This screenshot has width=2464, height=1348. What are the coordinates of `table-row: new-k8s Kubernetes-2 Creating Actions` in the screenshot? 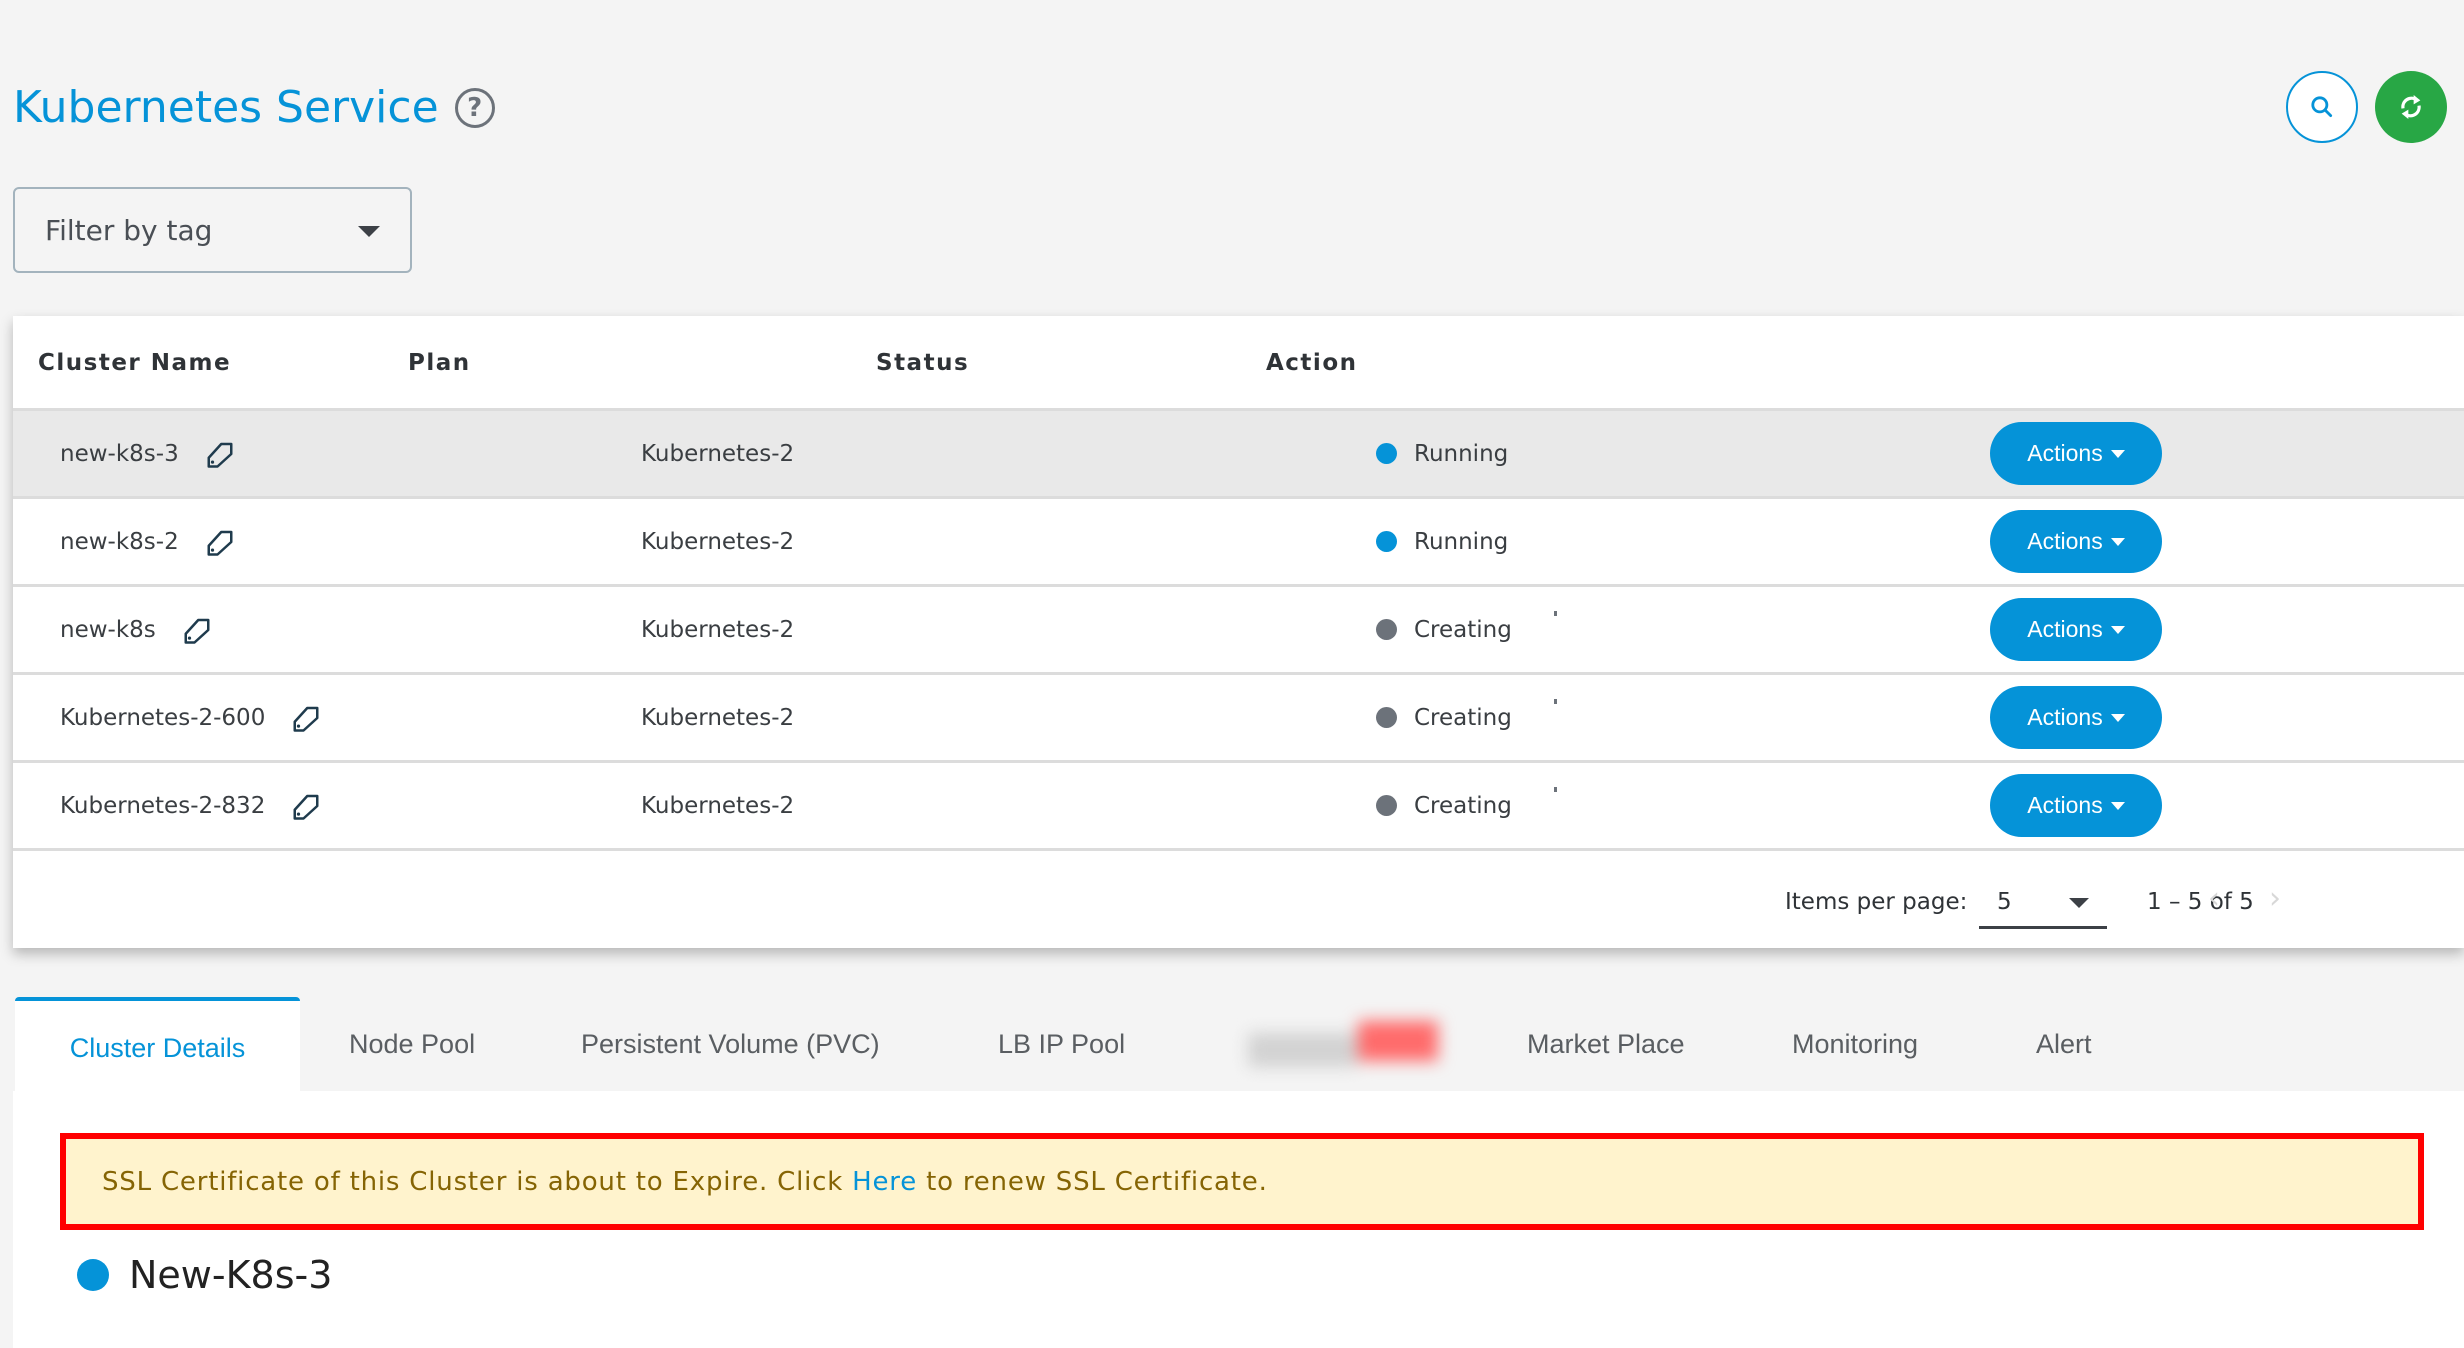 It's located at (1238, 631).